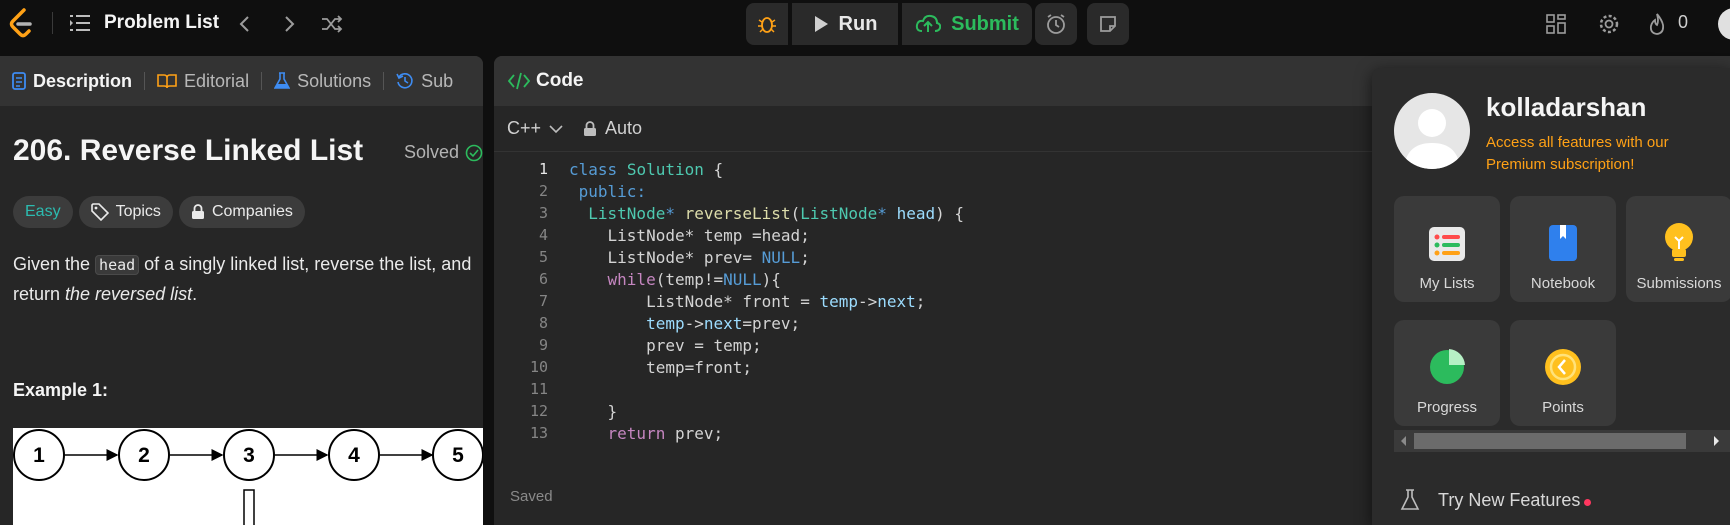 Image resolution: width=1730 pixels, height=525 pixels. I want to click on scrollbar-thumb, so click(1550, 441).